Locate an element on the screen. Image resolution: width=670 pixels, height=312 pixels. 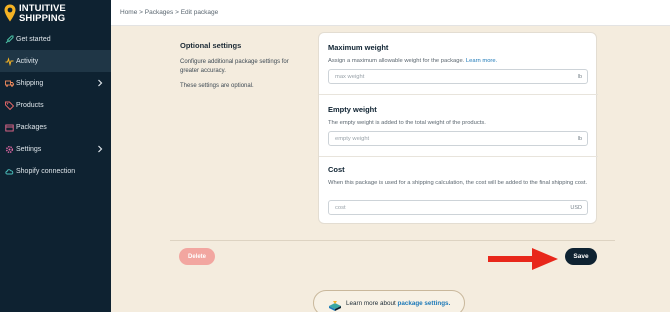
sidebar-item-label: Get started is located at coordinates (33, 39).